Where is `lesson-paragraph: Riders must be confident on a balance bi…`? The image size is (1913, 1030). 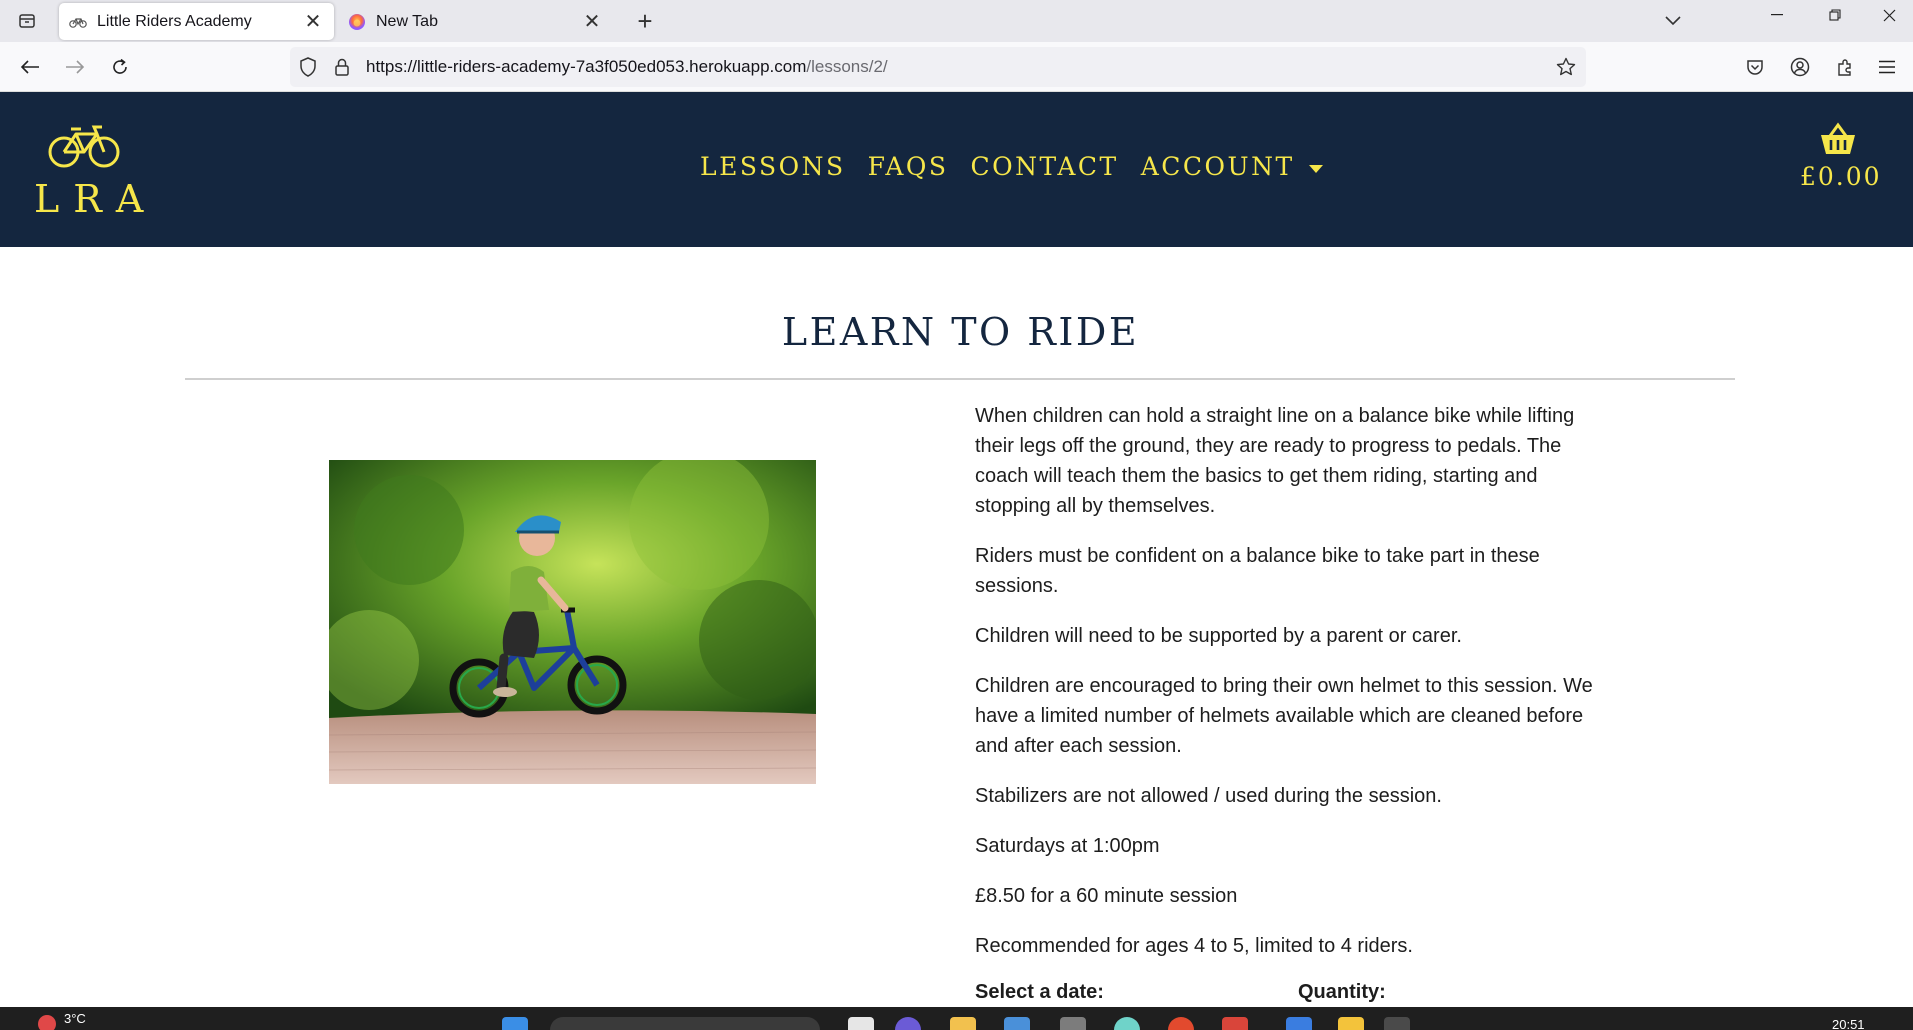 lesson-paragraph: Riders must be confident on a balance bi… is located at coordinates (1257, 571).